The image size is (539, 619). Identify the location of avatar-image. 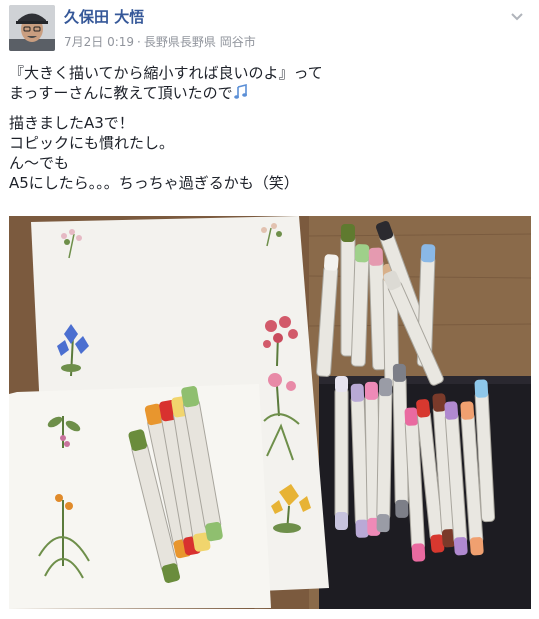
(32, 28).